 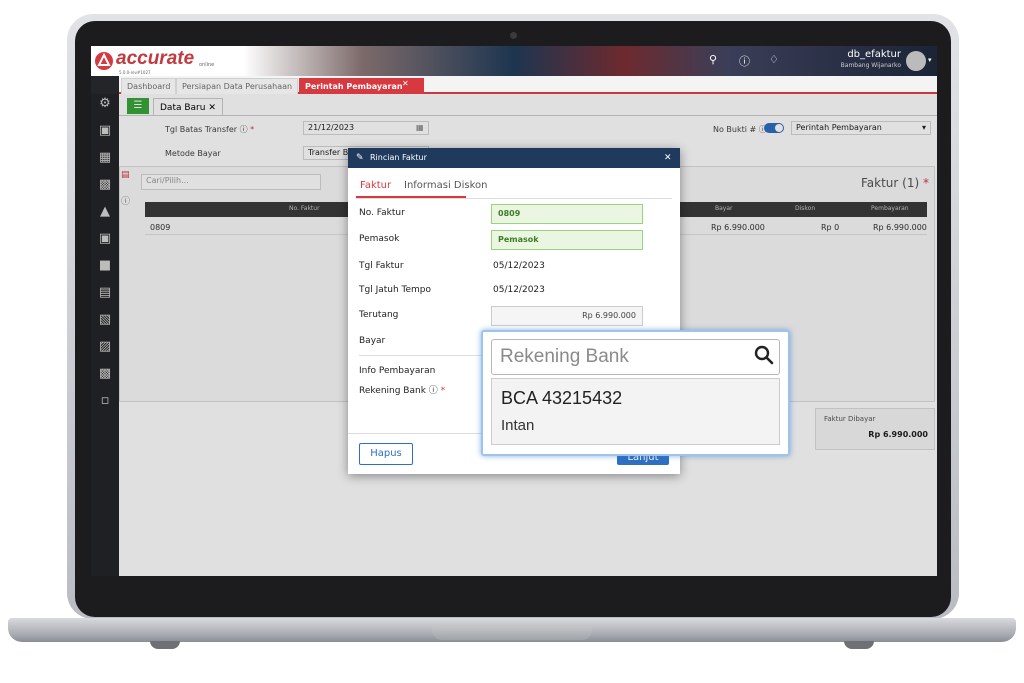 What do you see at coordinates (519, 266) in the screenshot?
I see `tgl-faktur-value: 05/12/2023` at bounding box center [519, 266].